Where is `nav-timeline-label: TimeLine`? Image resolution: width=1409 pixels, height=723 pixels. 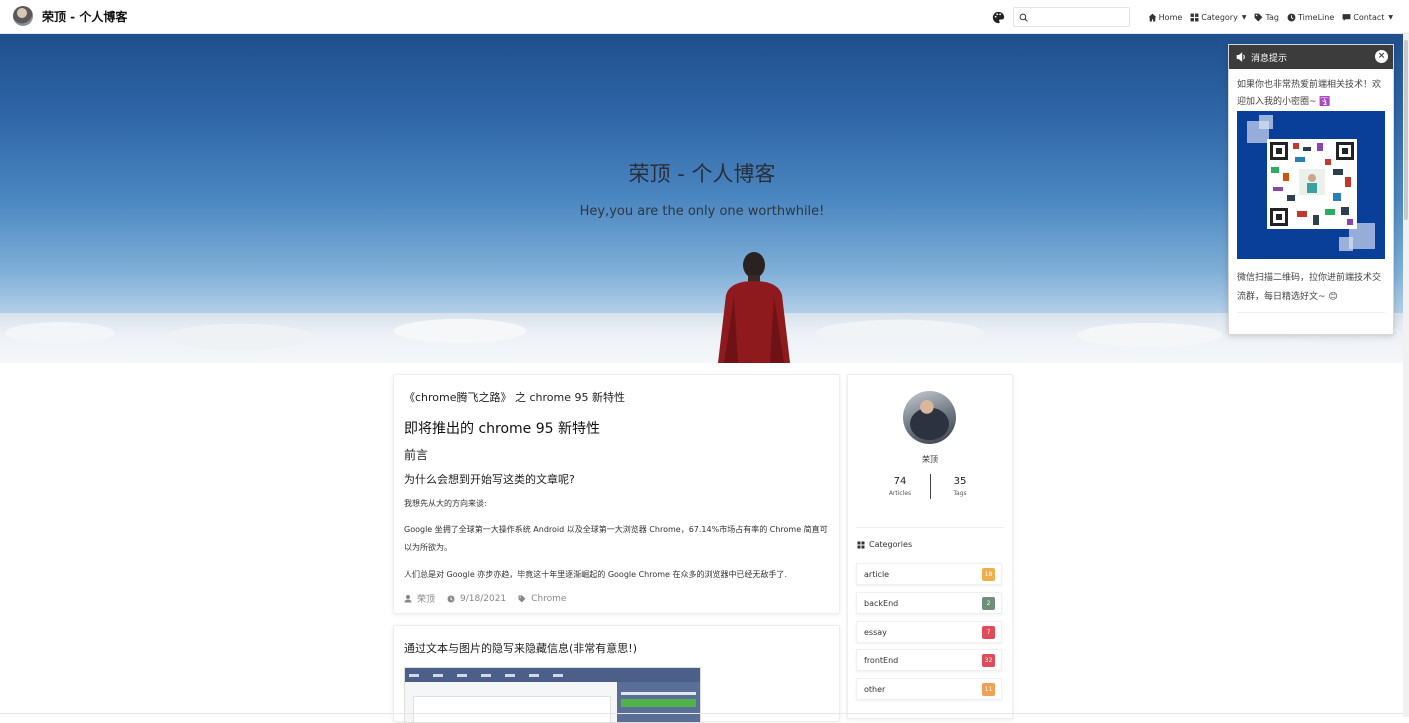 nav-timeline-label: TimeLine is located at coordinates (1316, 17).